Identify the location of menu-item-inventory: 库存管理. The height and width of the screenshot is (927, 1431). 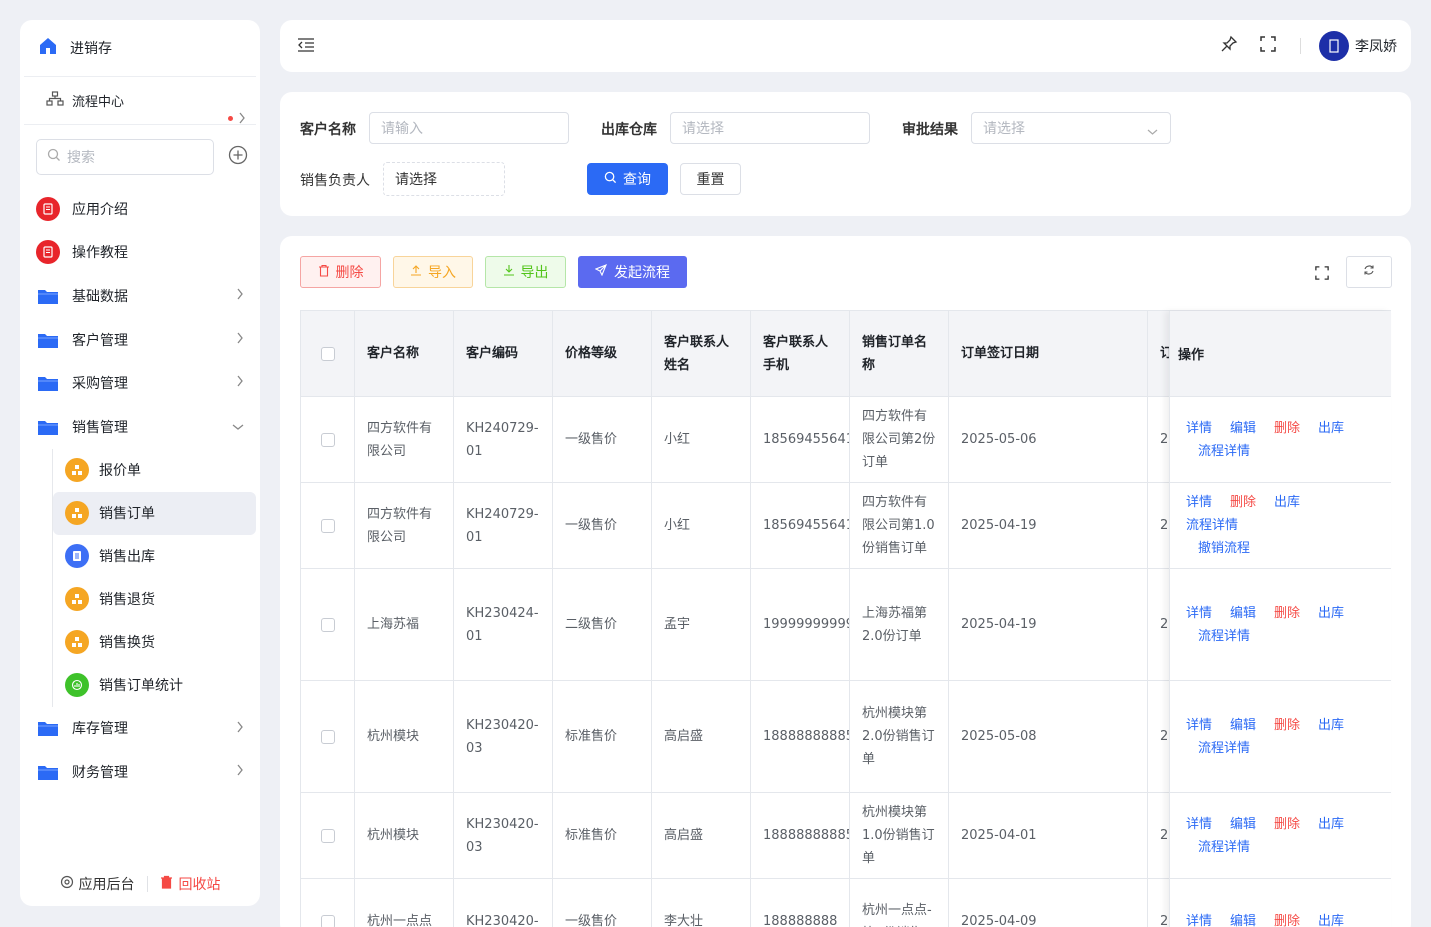
(140, 729).